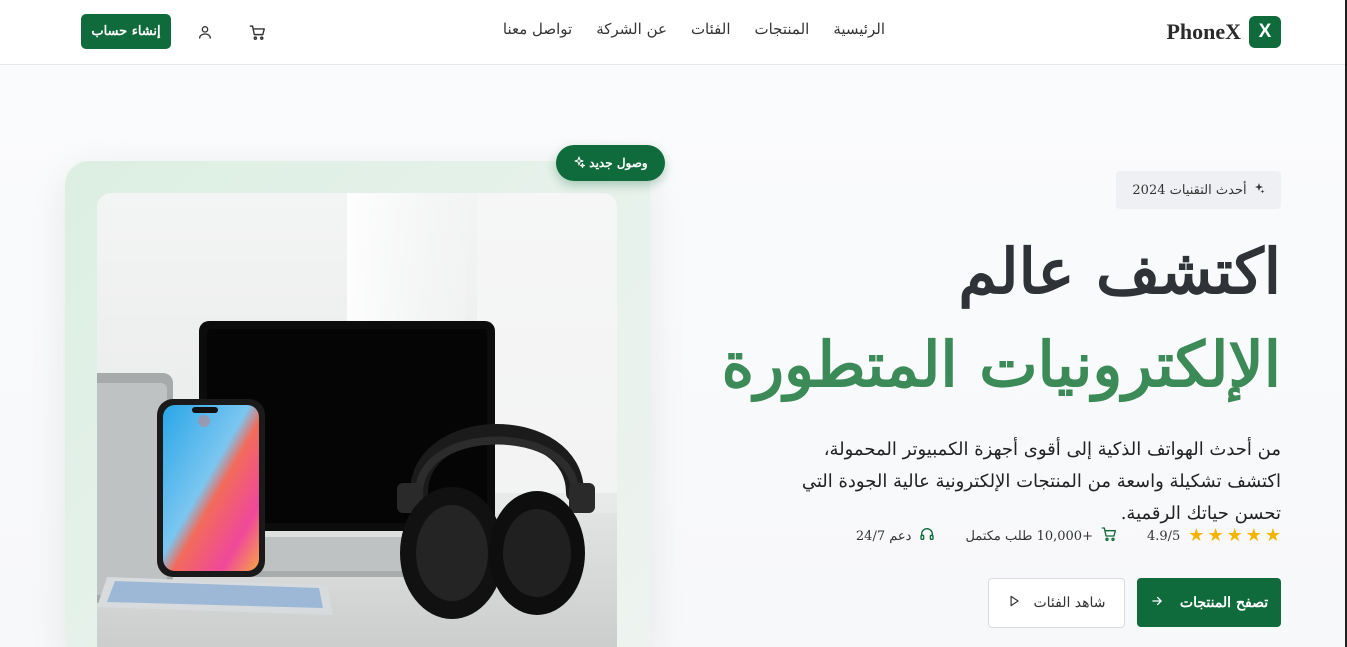 The height and width of the screenshot is (647, 1347). I want to click on arrow-right-icon, so click(1157, 603).